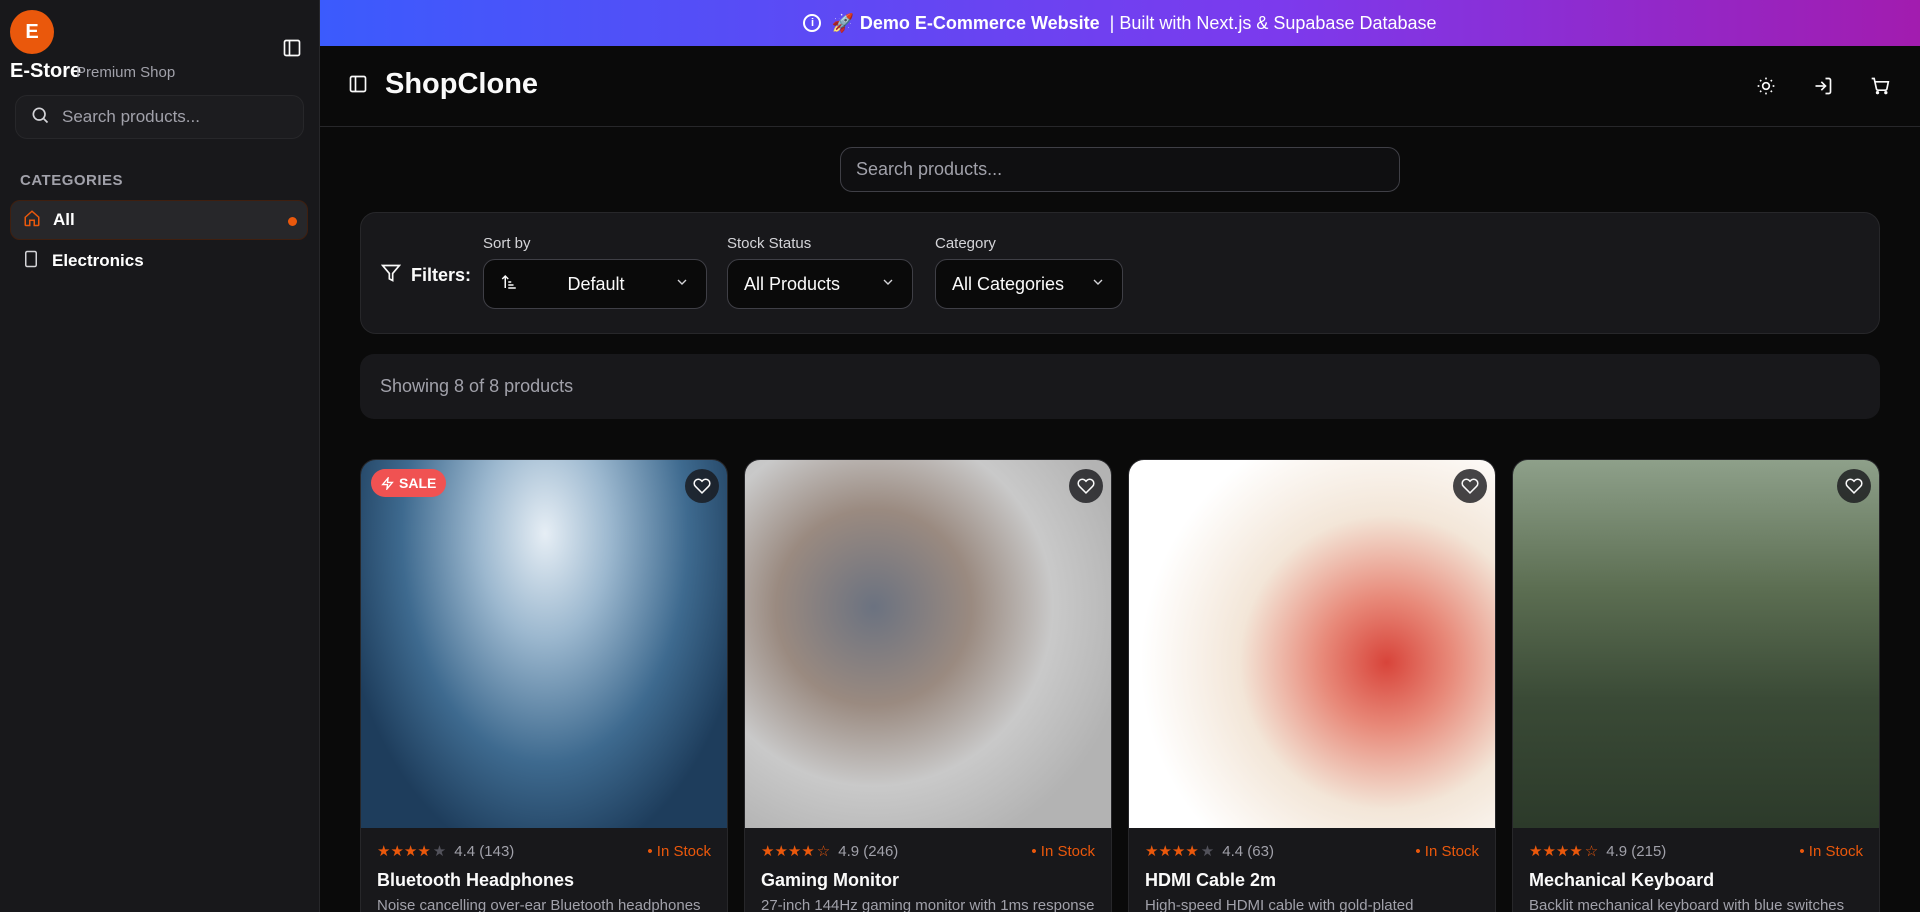 This screenshot has width=1920, height=912. What do you see at coordinates (507, 243) in the screenshot?
I see `sort-label: Sort by` at bounding box center [507, 243].